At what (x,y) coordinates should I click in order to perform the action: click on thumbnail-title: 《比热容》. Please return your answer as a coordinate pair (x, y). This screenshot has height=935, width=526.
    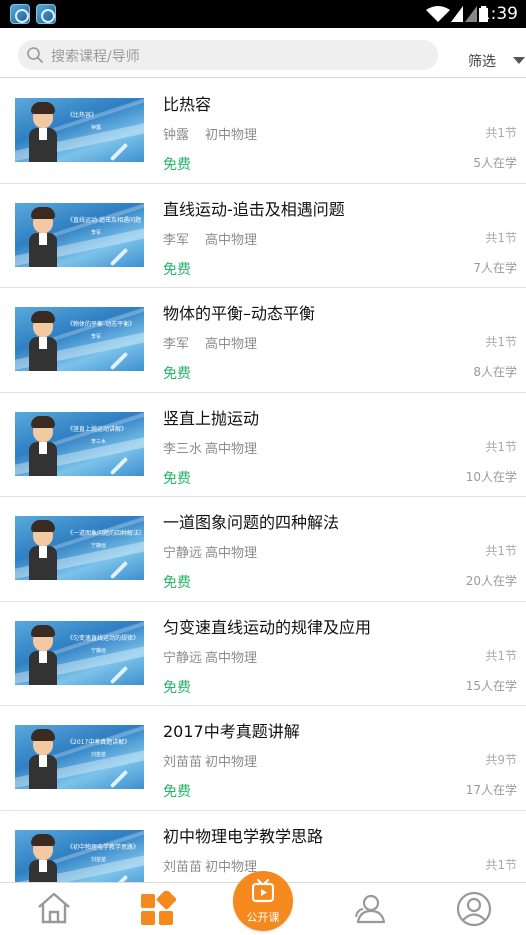
    Looking at the image, I should click on (82, 115).